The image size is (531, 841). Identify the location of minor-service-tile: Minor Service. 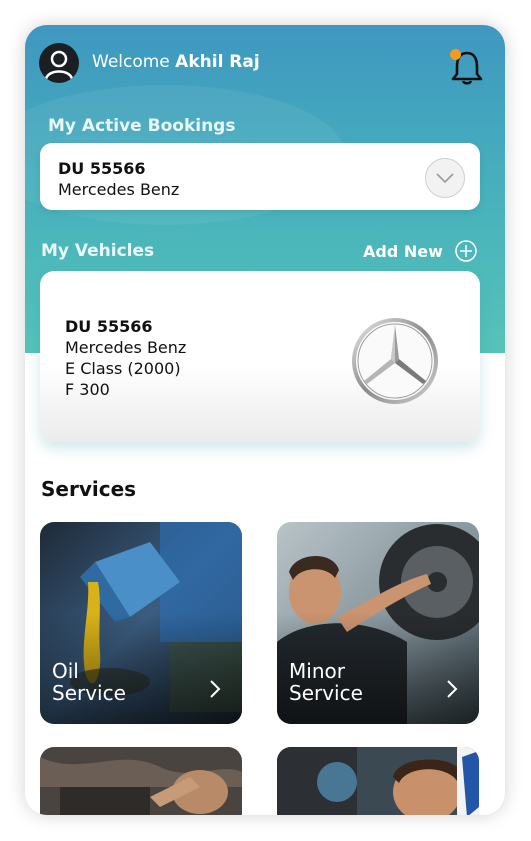
(378, 623).